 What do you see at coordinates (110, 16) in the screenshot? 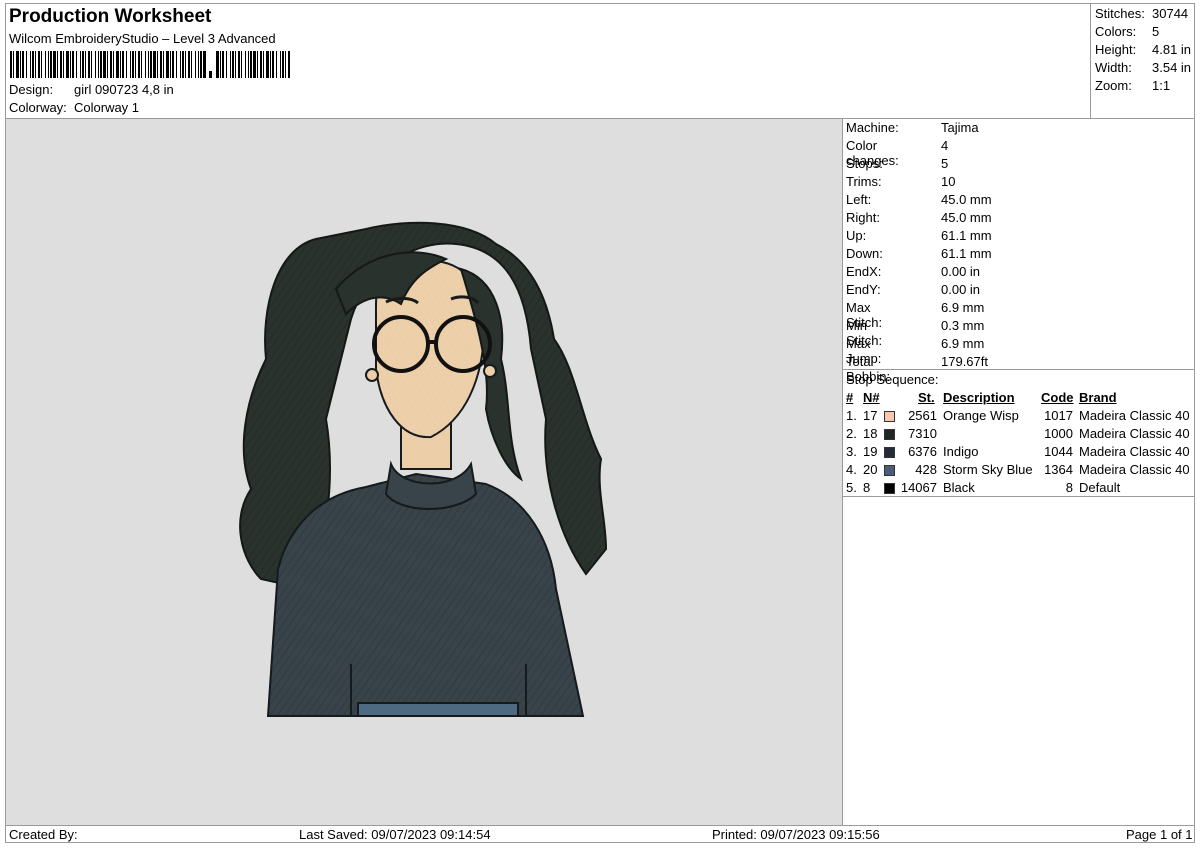
I see `page-title: Production Worksheet` at bounding box center [110, 16].